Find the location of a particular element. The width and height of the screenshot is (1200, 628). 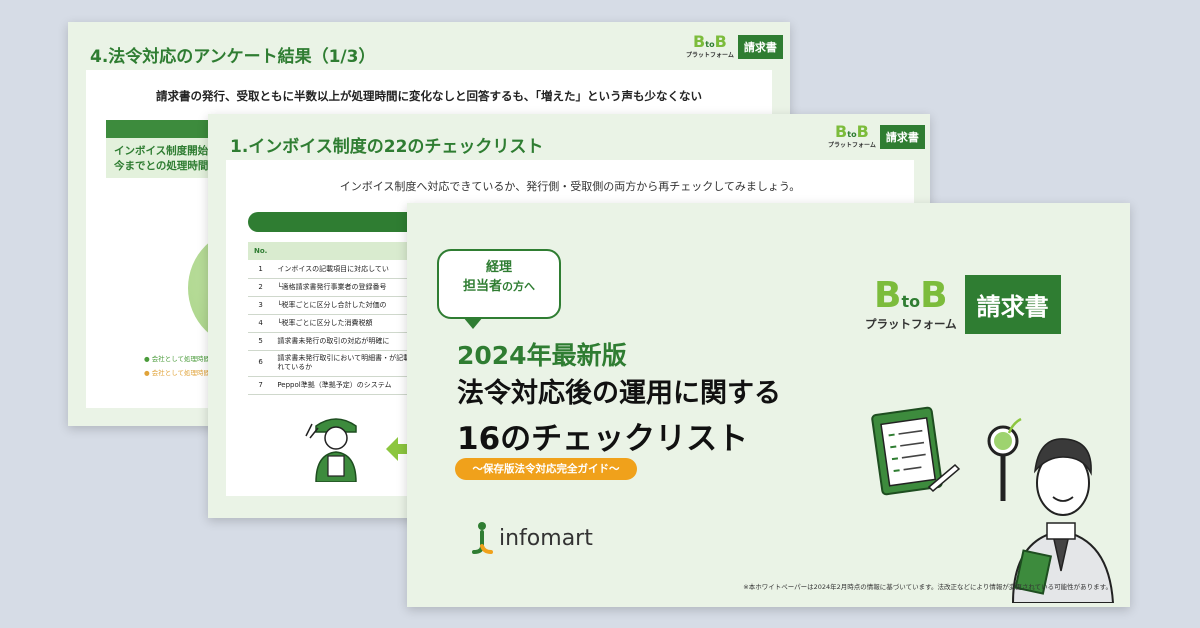

row-item: └税率ごとに区分し合計した対価の is located at coordinates (350, 305).